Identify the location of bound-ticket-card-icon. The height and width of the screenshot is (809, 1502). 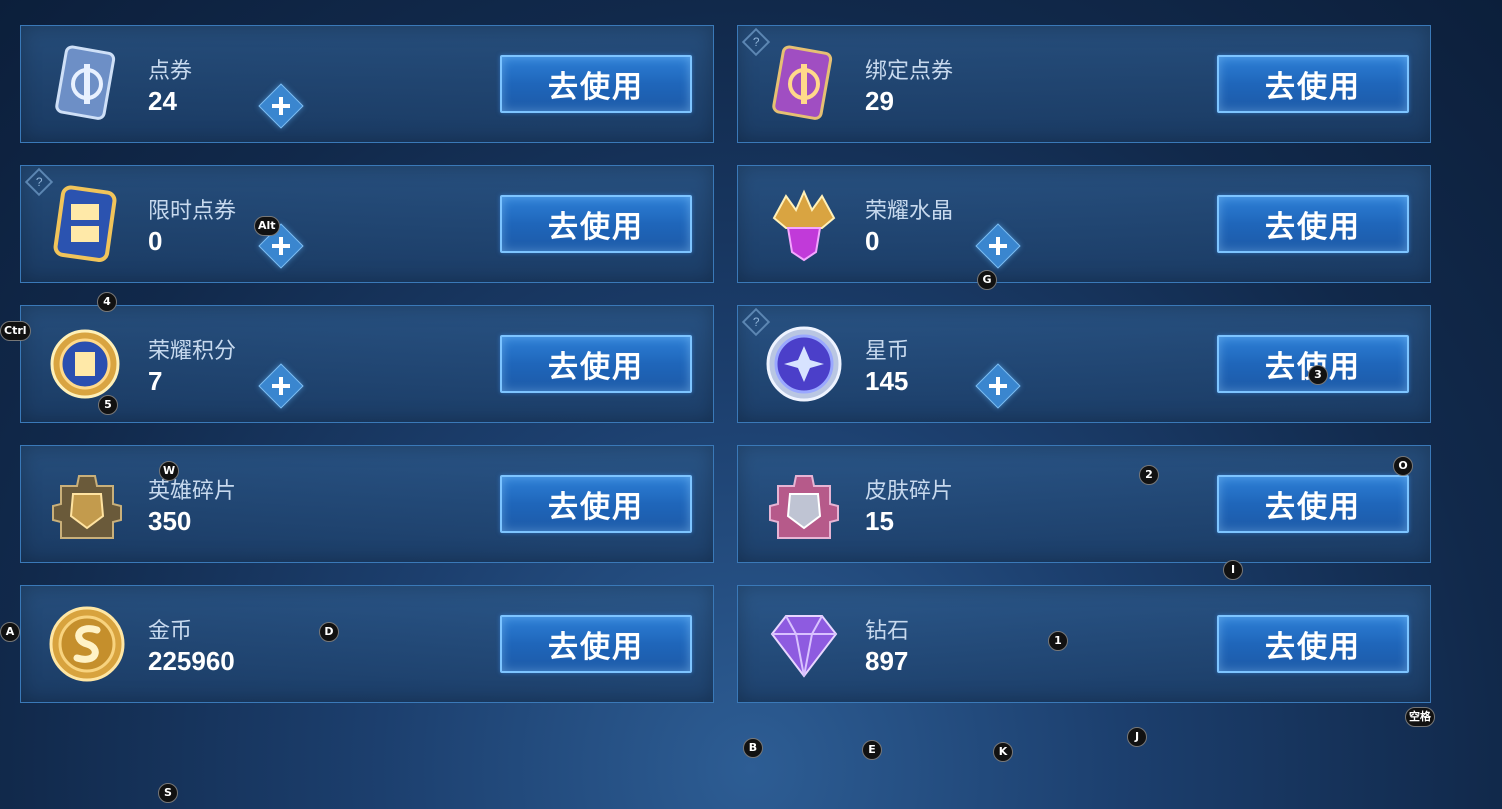
(804, 84).